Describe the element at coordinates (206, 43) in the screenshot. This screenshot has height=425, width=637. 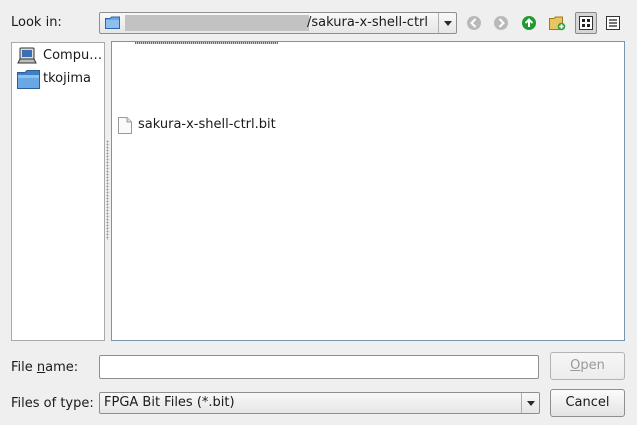
I see `partial-item-edge` at that location.